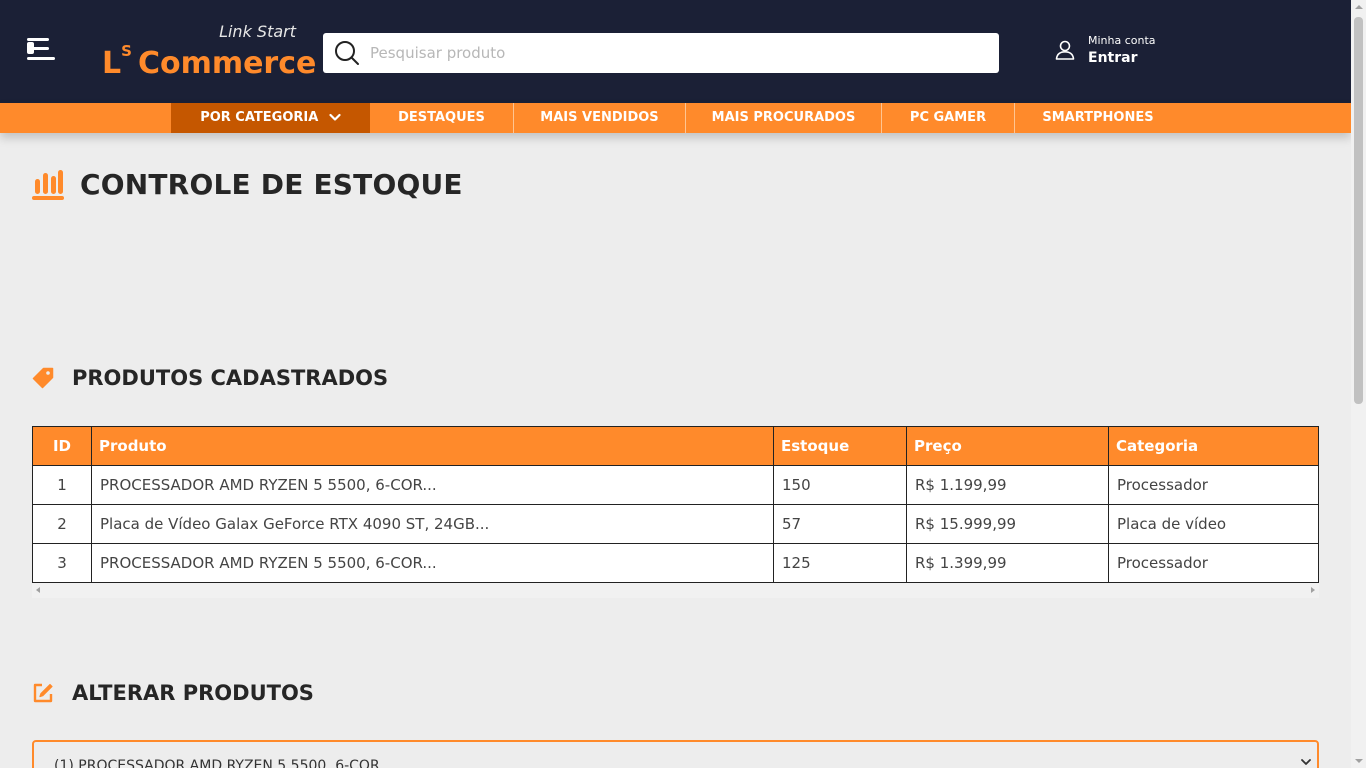 Image resolution: width=1366 pixels, height=768 pixels. What do you see at coordinates (948, 118) in the screenshot?
I see `nav-item-pc-gamer: PC GAMER` at bounding box center [948, 118].